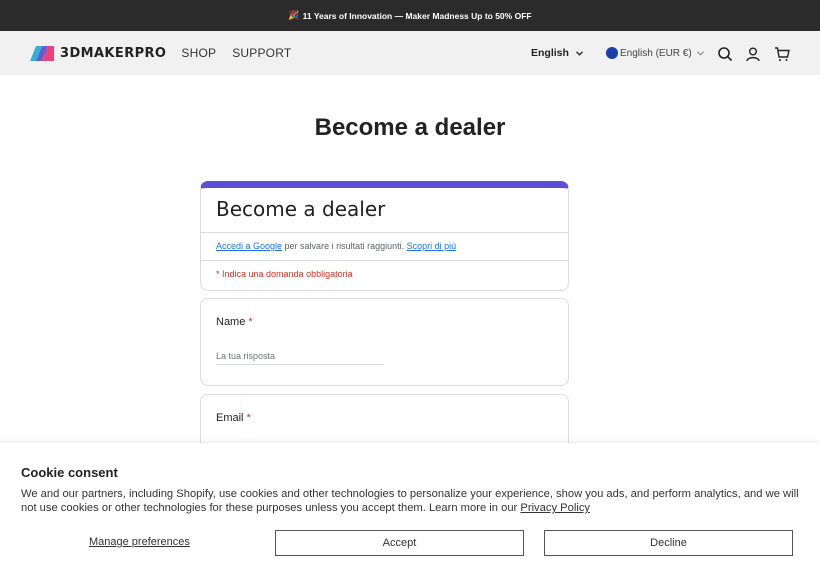  Describe the element at coordinates (231, 322) in the screenshot. I see `name-label: Name` at that location.